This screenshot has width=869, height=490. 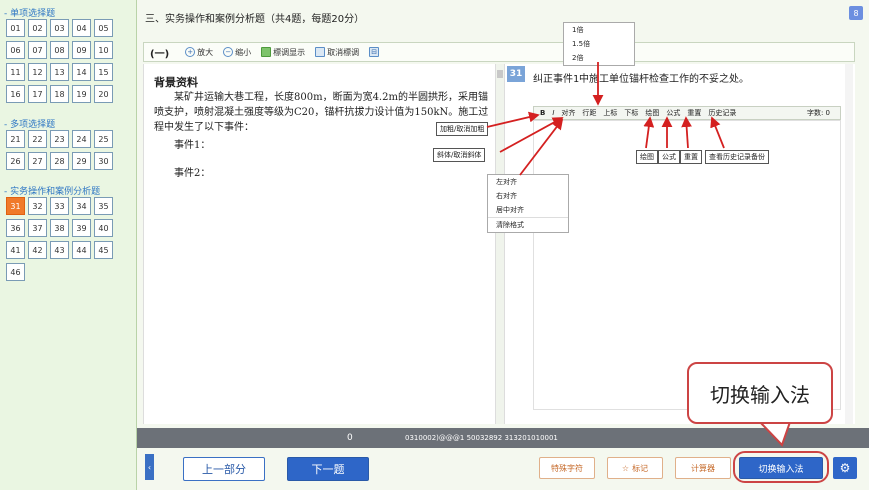 What do you see at coordinates (176, 82) in the screenshot?
I see `material-title: 背景资料` at bounding box center [176, 82].